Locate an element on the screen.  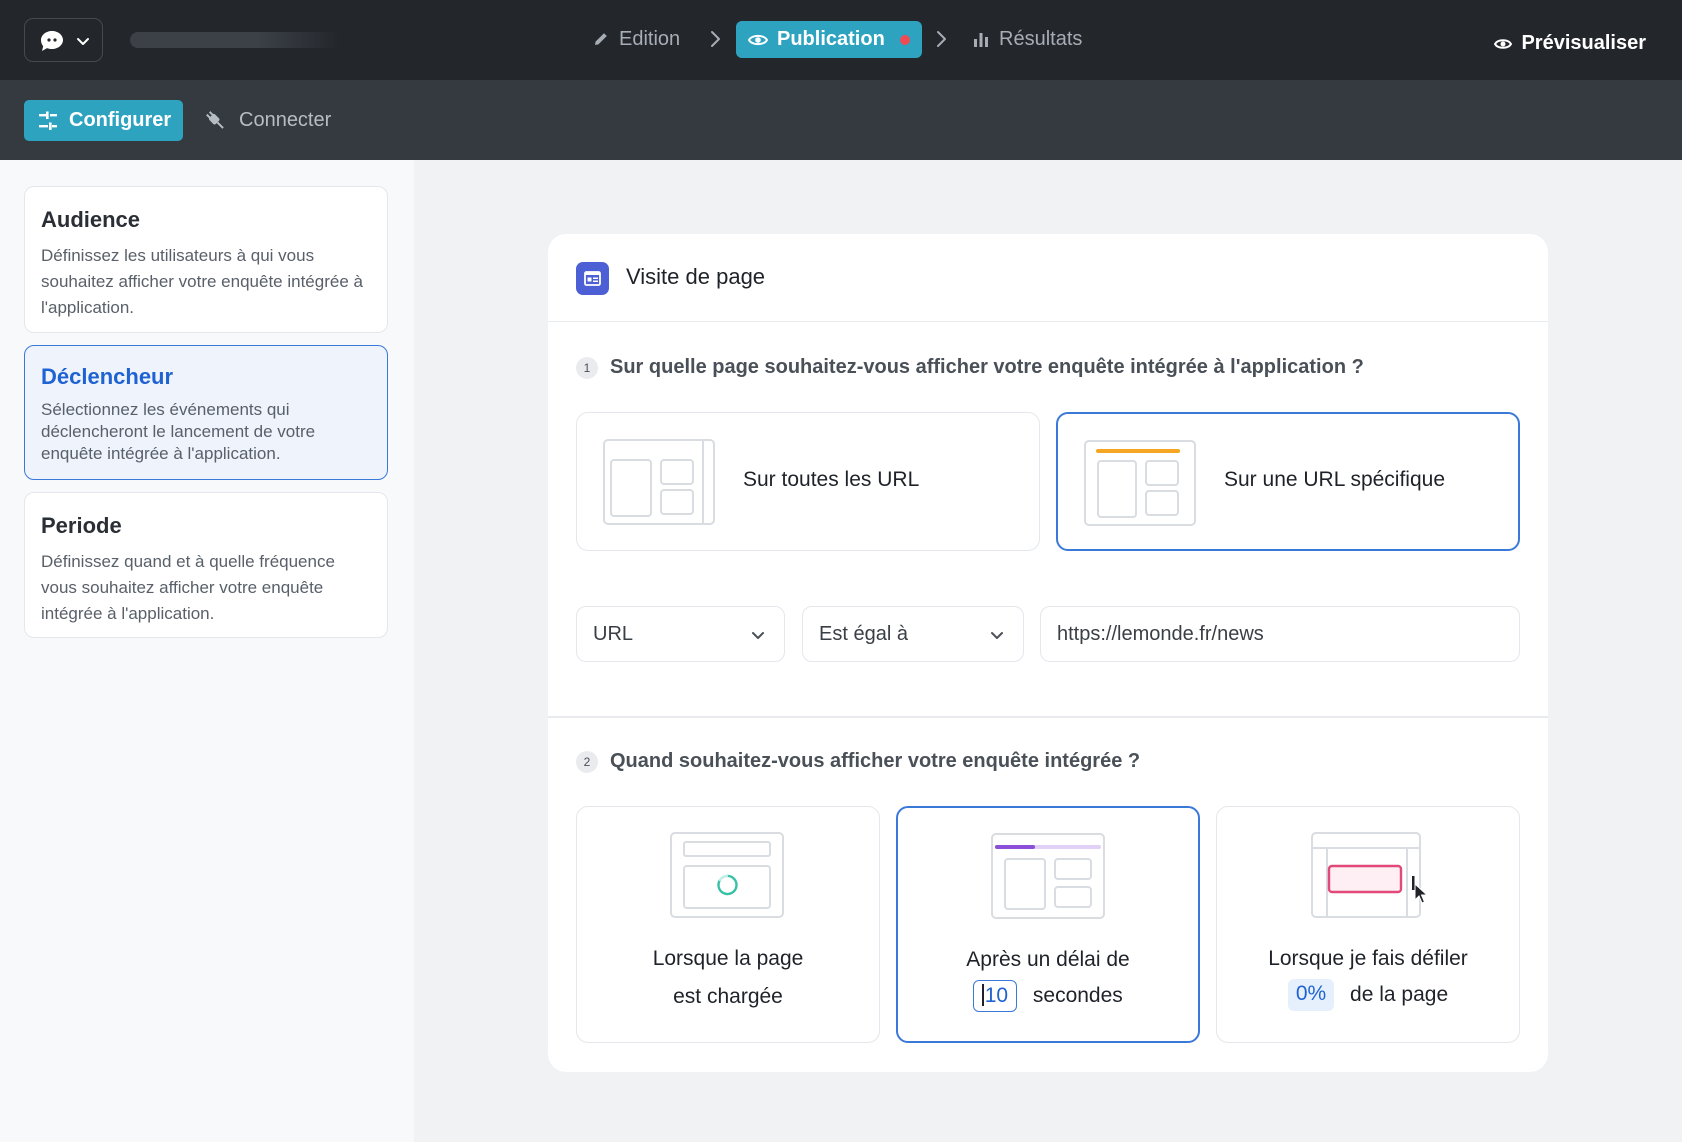
workspace-menu-button is located at coordinates (63, 40).